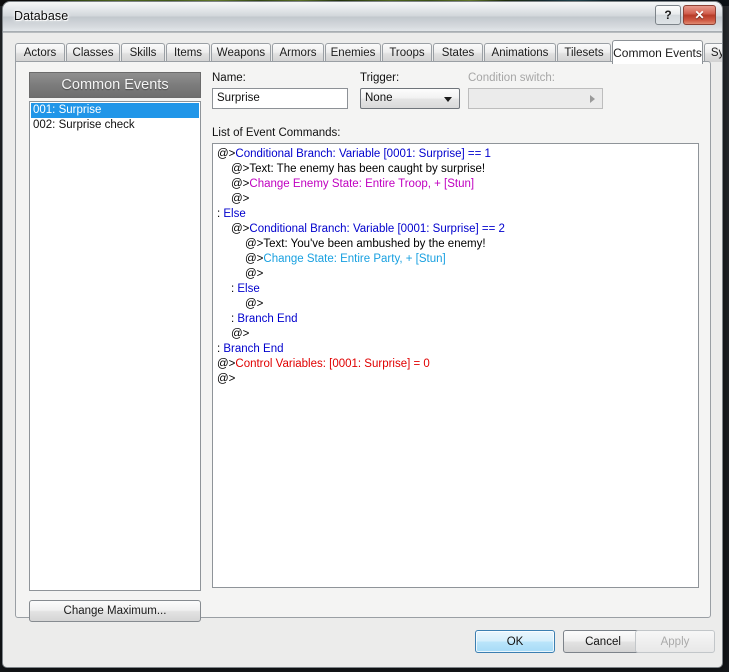 The width and height of the screenshot is (729, 672). Describe the element at coordinates (143, 52) in the screenshot. I see `tab-skills: Skills` at that location.